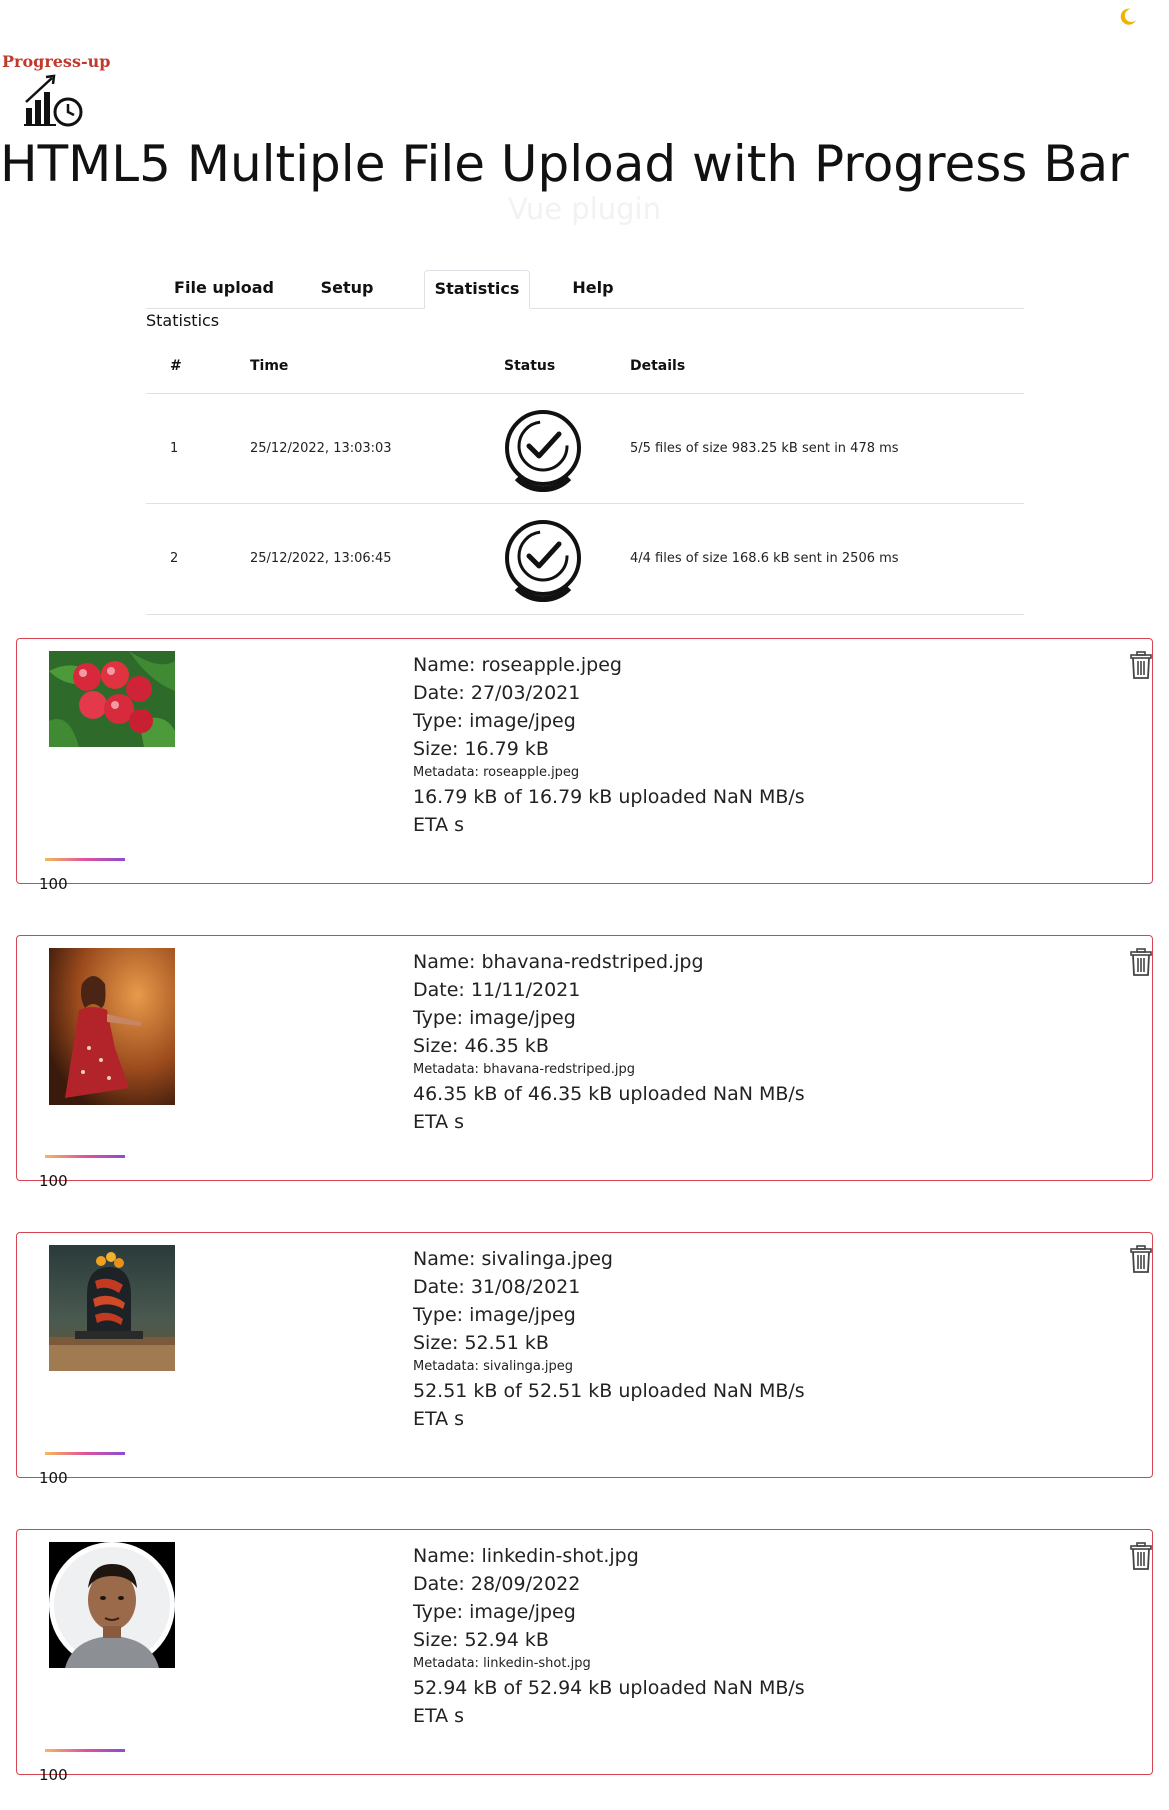 The height and width of the screenshot is (1810, 1169). What do you see at coordinates (481, 1343) in the screenshot?
I see `file-size: Size: 52.51 kB` at bounding box center [481, 1343].